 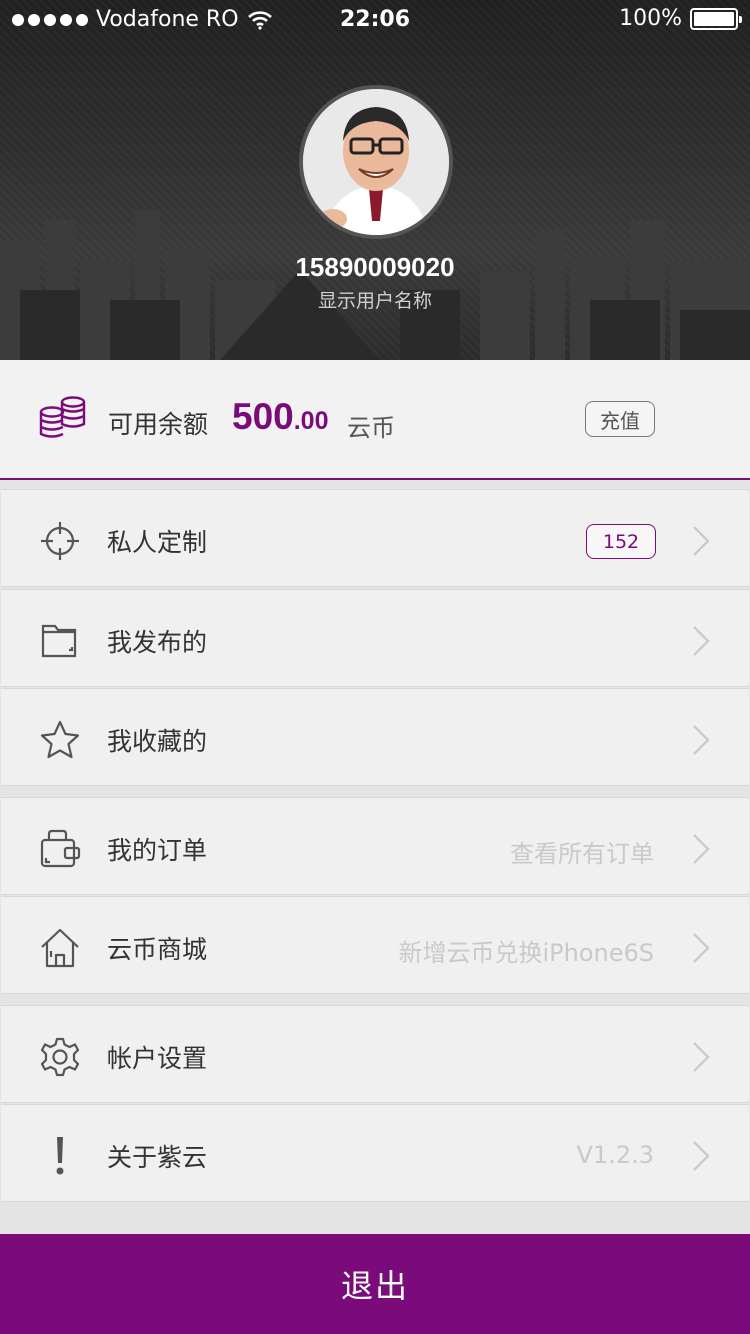 I want to click on user-phone: 15890009020, so click(x=375, y=267).